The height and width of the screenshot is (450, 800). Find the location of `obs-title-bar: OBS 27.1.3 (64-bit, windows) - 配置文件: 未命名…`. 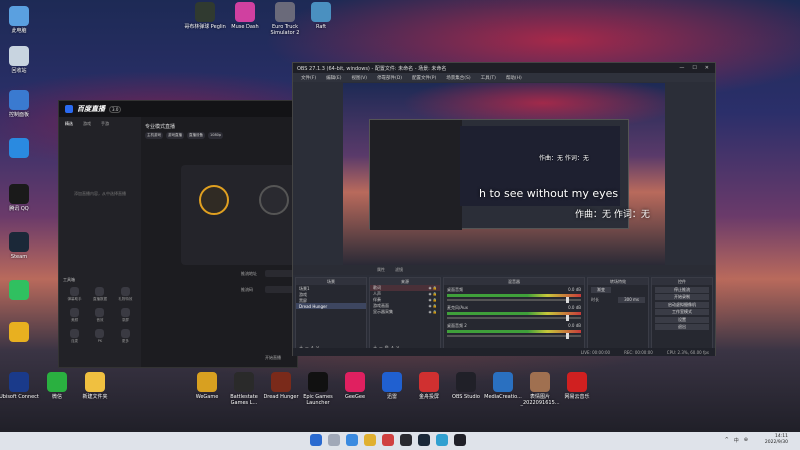

obs-title-bar: OBS 27.1.3 (64-bit, windows) - 配置文件: 未命名… is located at coordinates (504, 68).